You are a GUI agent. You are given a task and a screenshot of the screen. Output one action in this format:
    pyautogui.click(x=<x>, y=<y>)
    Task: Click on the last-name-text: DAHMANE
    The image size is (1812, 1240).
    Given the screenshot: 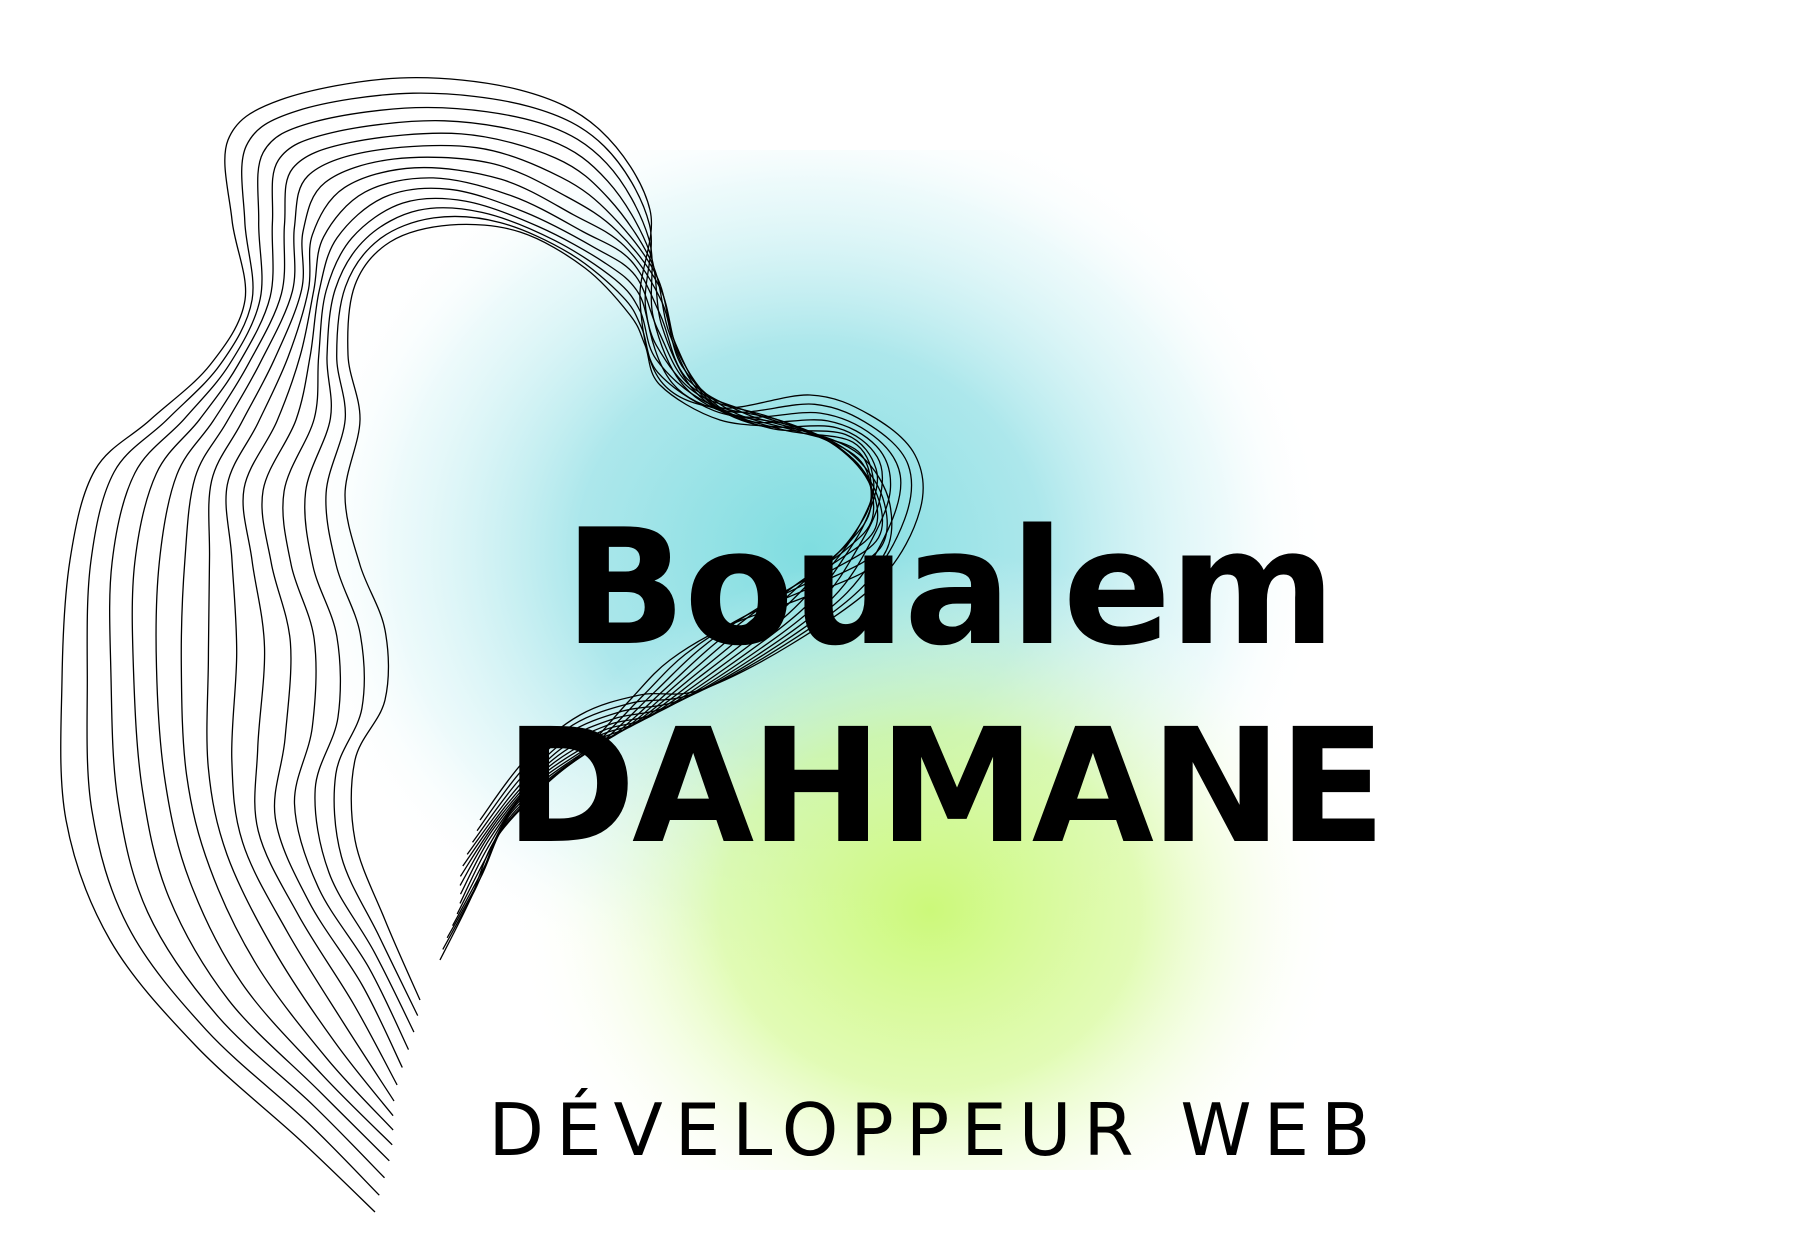 What is the action you would take?
    pyautogui.click(x=945, y=787)
    